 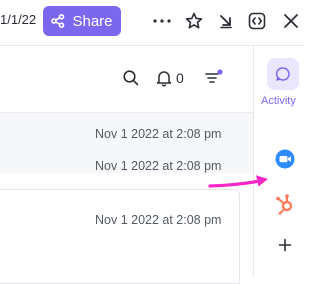 I want to click on bell-icon, so click(x=164, y=78).